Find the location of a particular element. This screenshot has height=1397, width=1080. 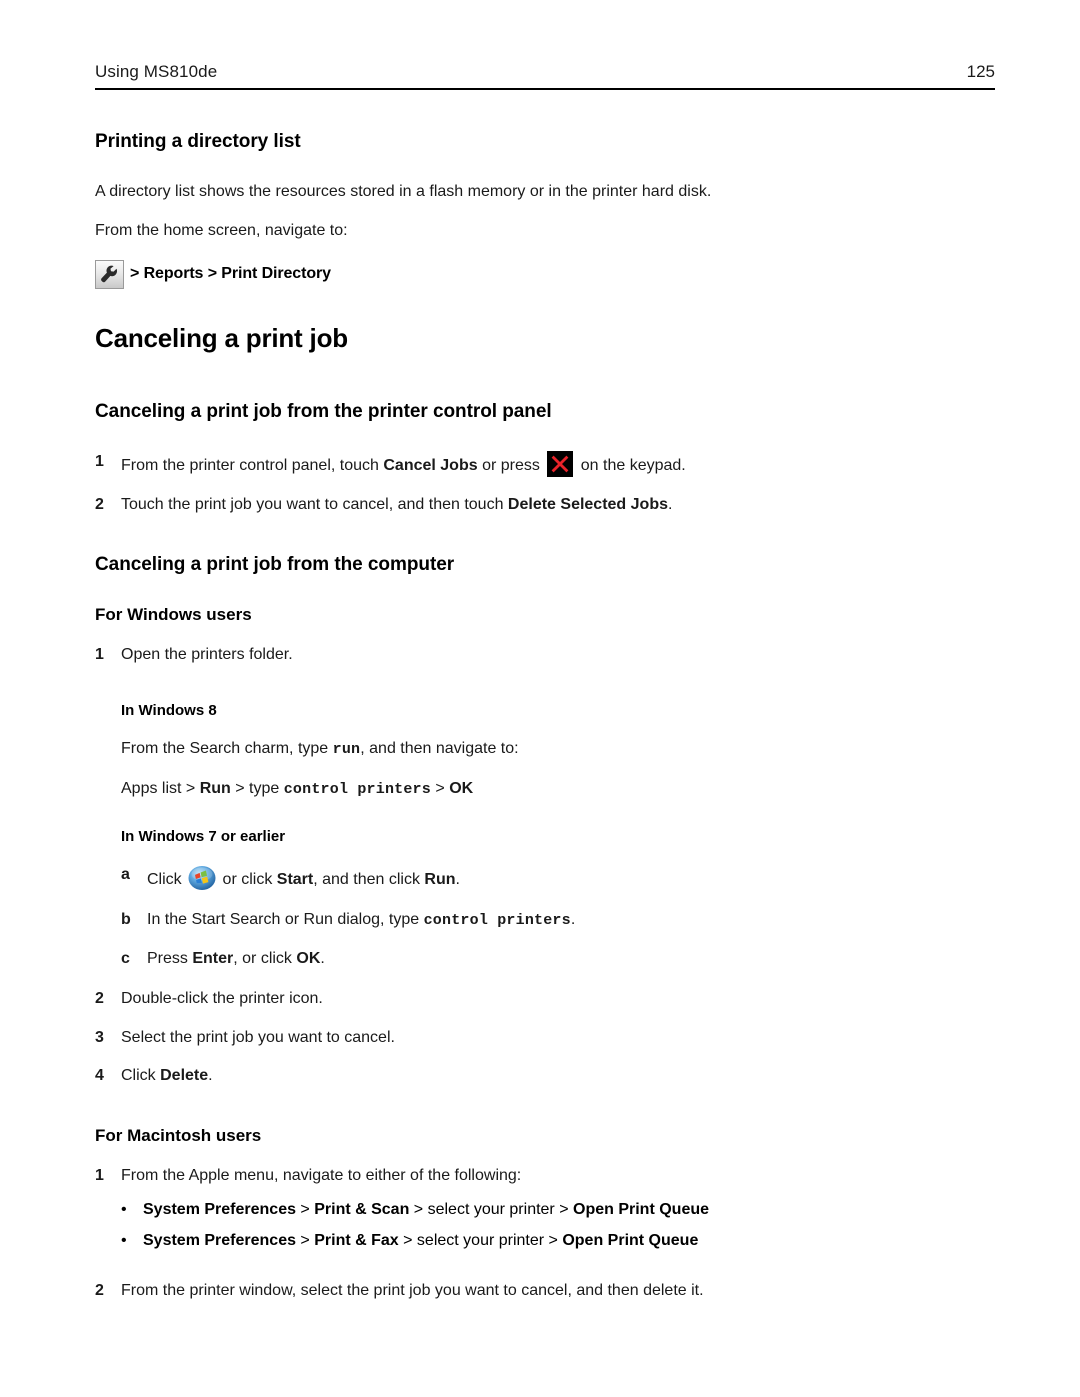

text-bold-enter: Enter is located at coordinates (213, 959).